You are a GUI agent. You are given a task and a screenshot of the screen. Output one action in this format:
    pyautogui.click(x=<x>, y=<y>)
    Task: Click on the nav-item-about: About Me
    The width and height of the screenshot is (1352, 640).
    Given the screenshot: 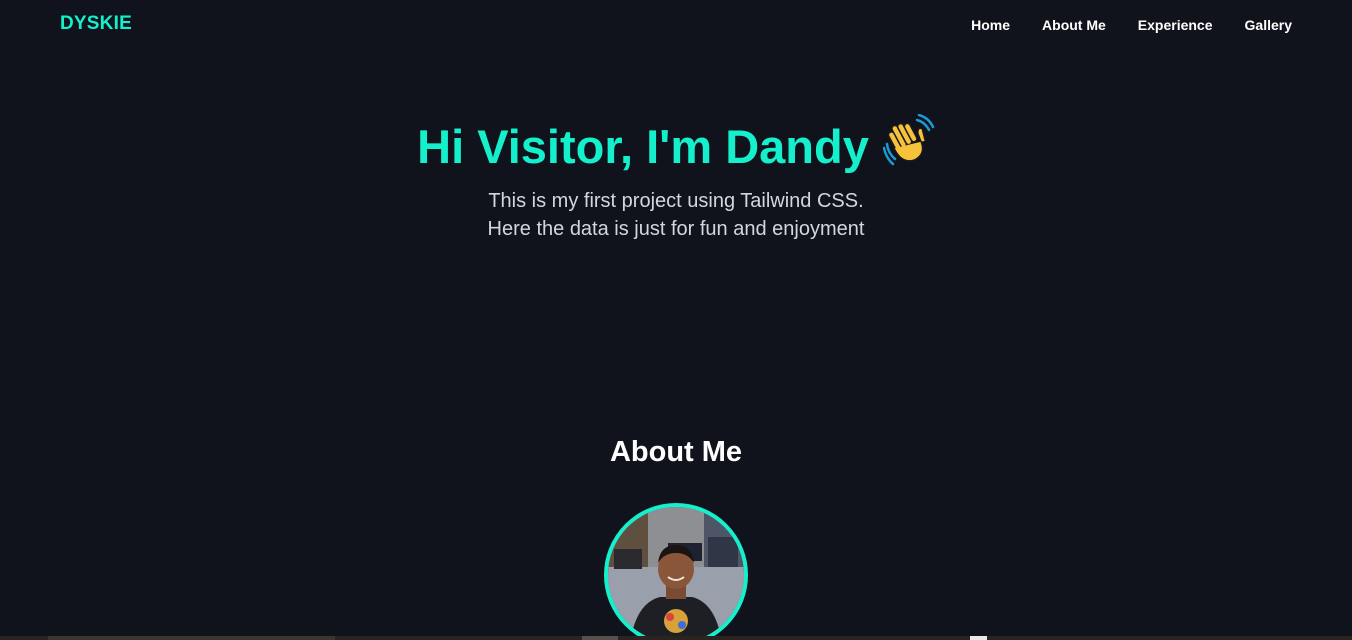 What is the action you would take?
    pyautogui.click(x=1074, y=26)
    